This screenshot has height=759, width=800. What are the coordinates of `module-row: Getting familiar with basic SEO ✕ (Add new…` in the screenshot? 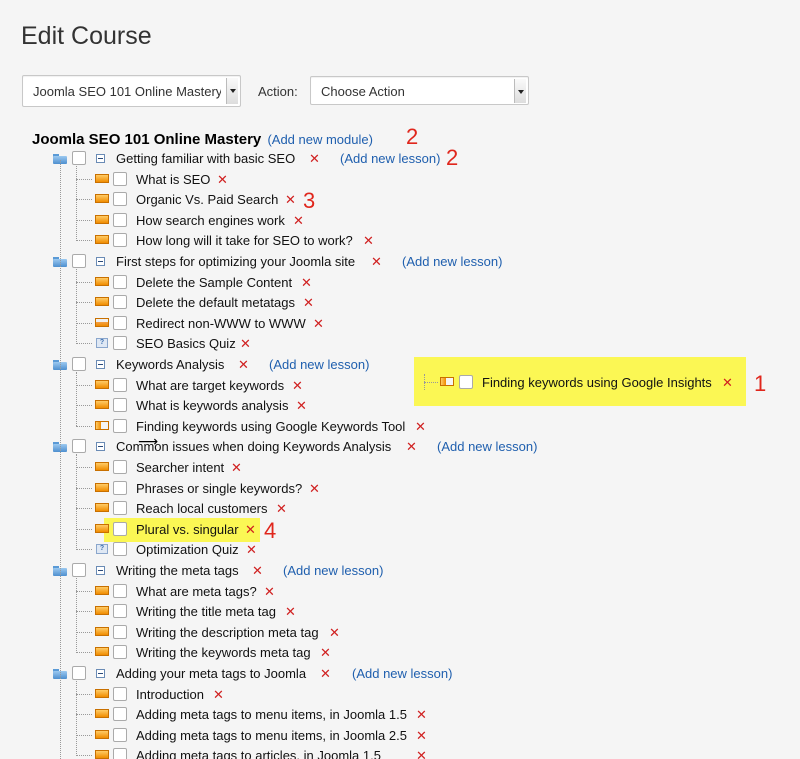 It's located at (400, 158).